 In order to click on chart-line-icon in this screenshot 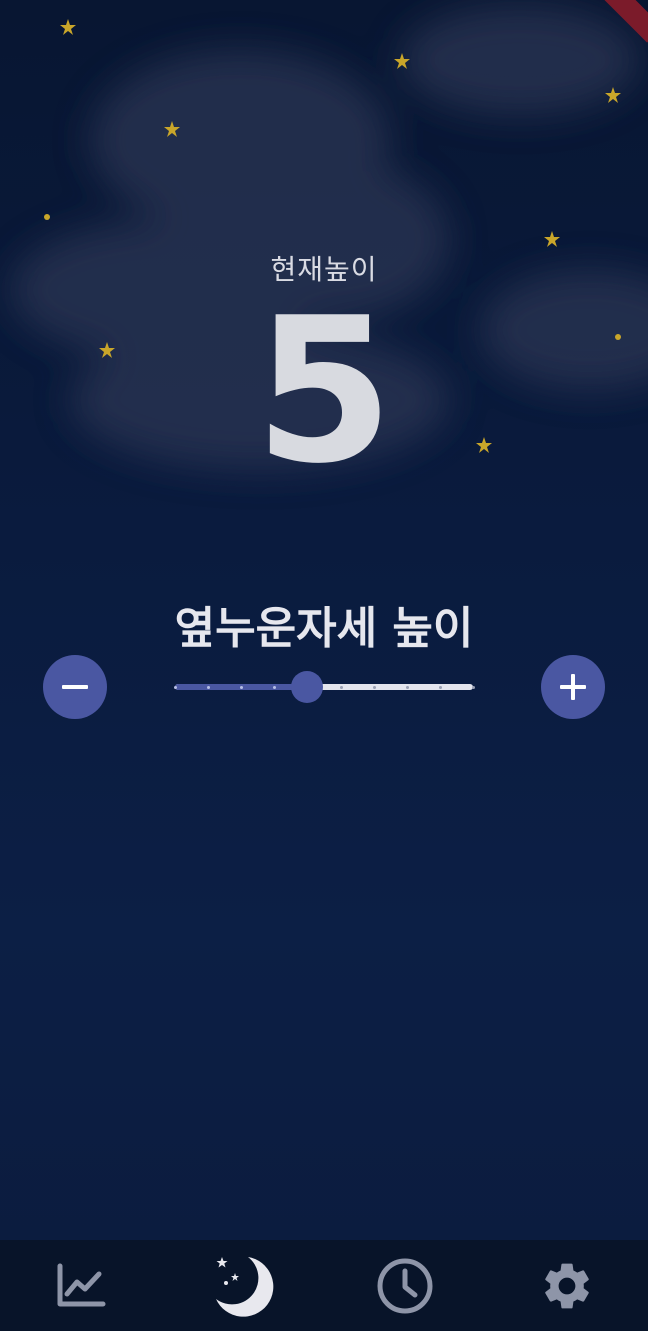, I will do `click(81, 1284)`.